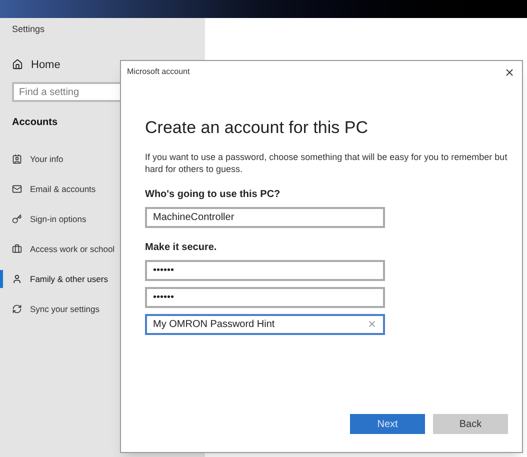  What do you see at coordinates (35, 123) in the screenshot?
I see `section-title: Accounts` at bounding box center [35, 123].